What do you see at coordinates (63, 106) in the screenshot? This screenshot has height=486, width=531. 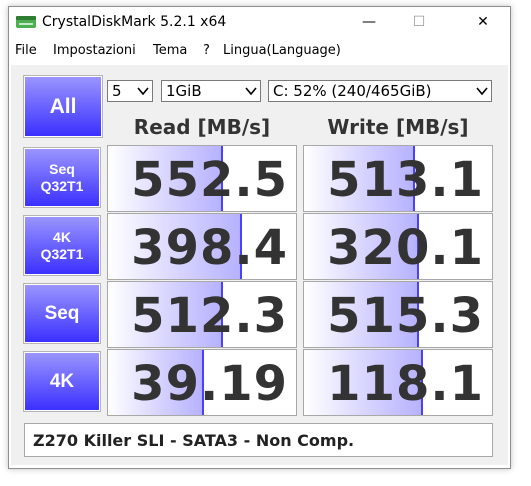 I see `all-button: All` at bounding box center [63, 106].